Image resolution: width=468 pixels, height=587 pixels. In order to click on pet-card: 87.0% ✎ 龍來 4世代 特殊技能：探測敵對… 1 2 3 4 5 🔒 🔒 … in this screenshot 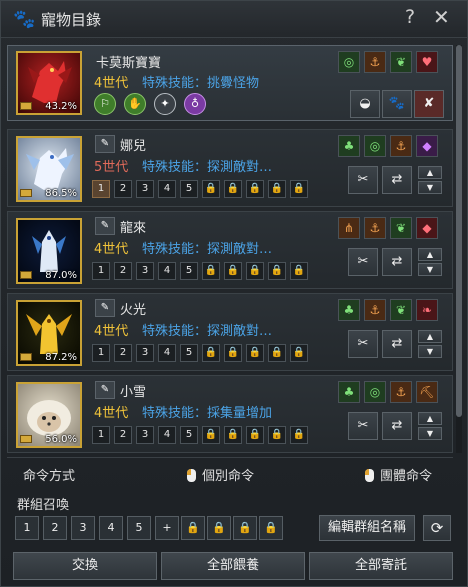, I will do `click(230, 250)`.